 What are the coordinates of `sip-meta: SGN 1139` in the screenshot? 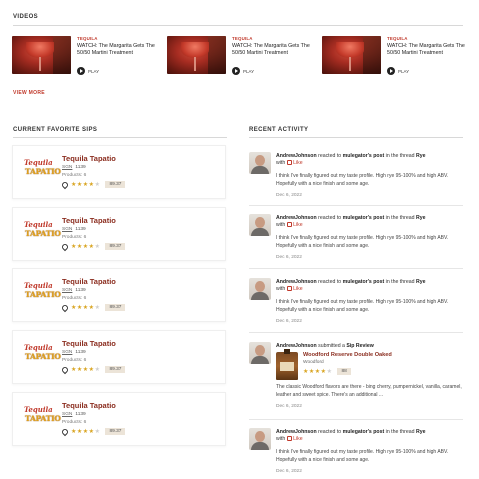 It's located at (74, 229).